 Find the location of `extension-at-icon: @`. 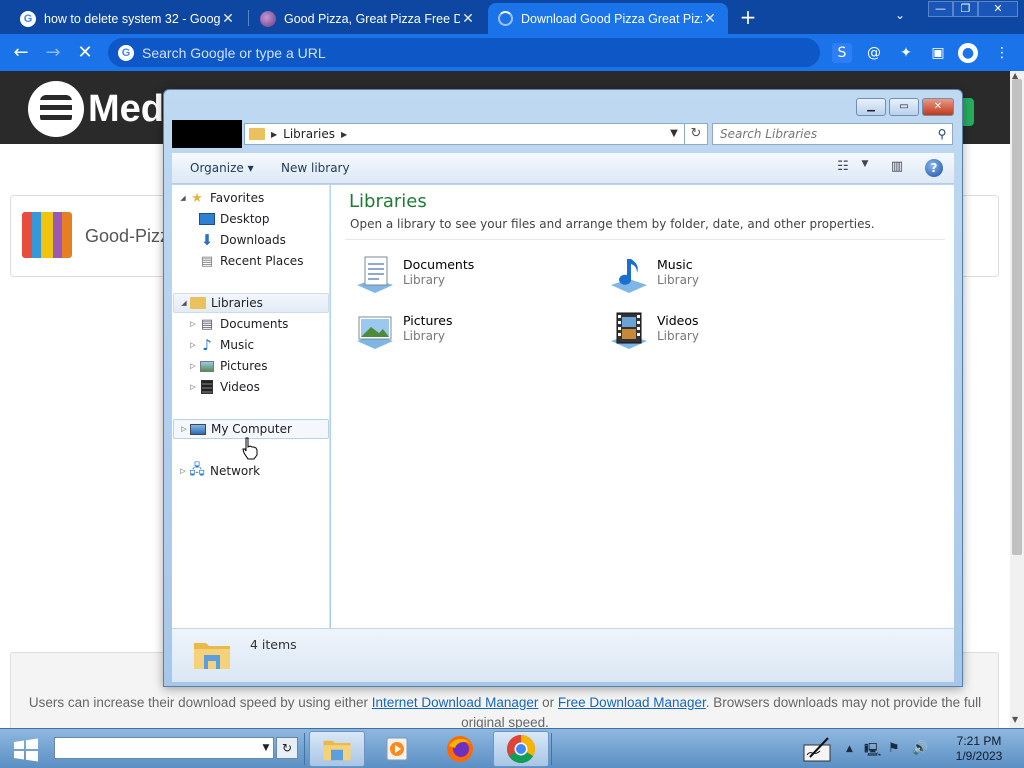

extension-at-icon: @ is located at coordinates (874, 53).